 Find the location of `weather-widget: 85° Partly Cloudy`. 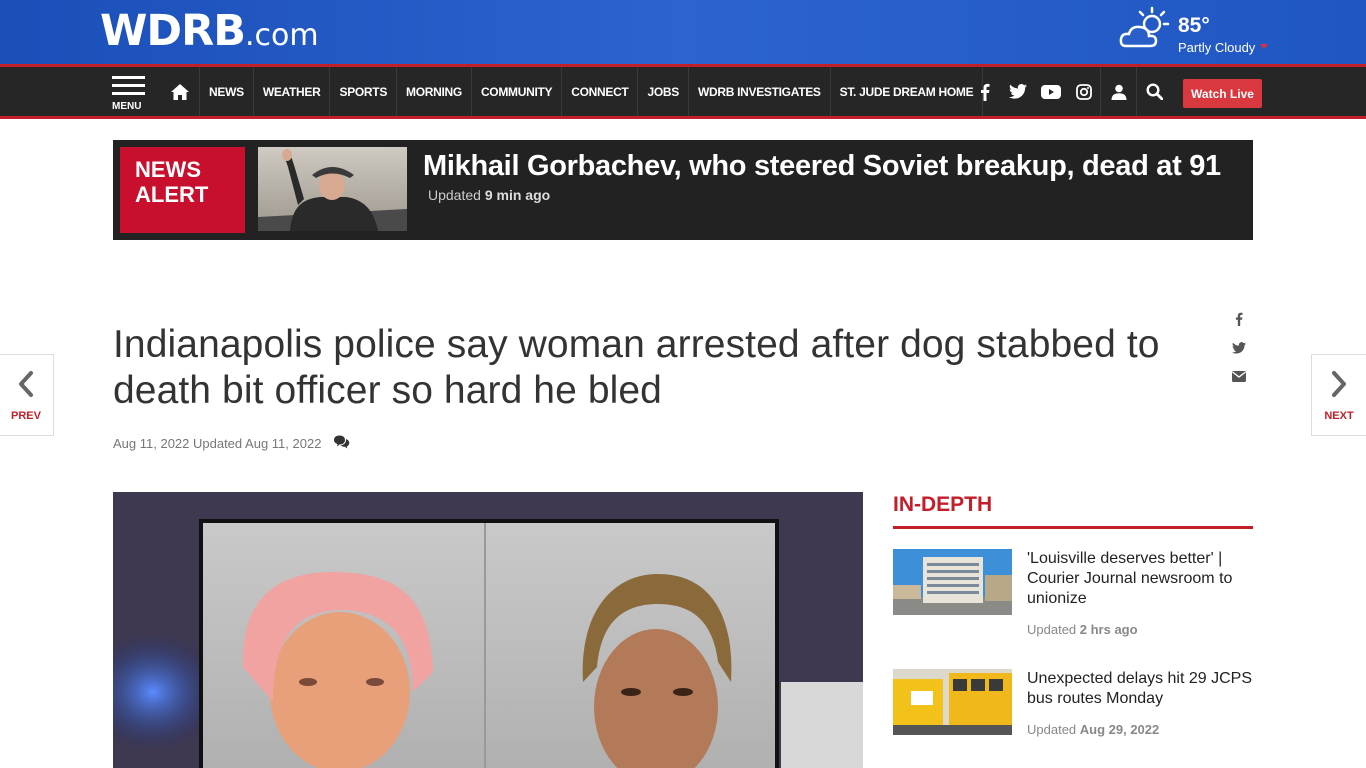

weather-widget: 85° Partly Cloudy is located at coordinates (1198, 32).